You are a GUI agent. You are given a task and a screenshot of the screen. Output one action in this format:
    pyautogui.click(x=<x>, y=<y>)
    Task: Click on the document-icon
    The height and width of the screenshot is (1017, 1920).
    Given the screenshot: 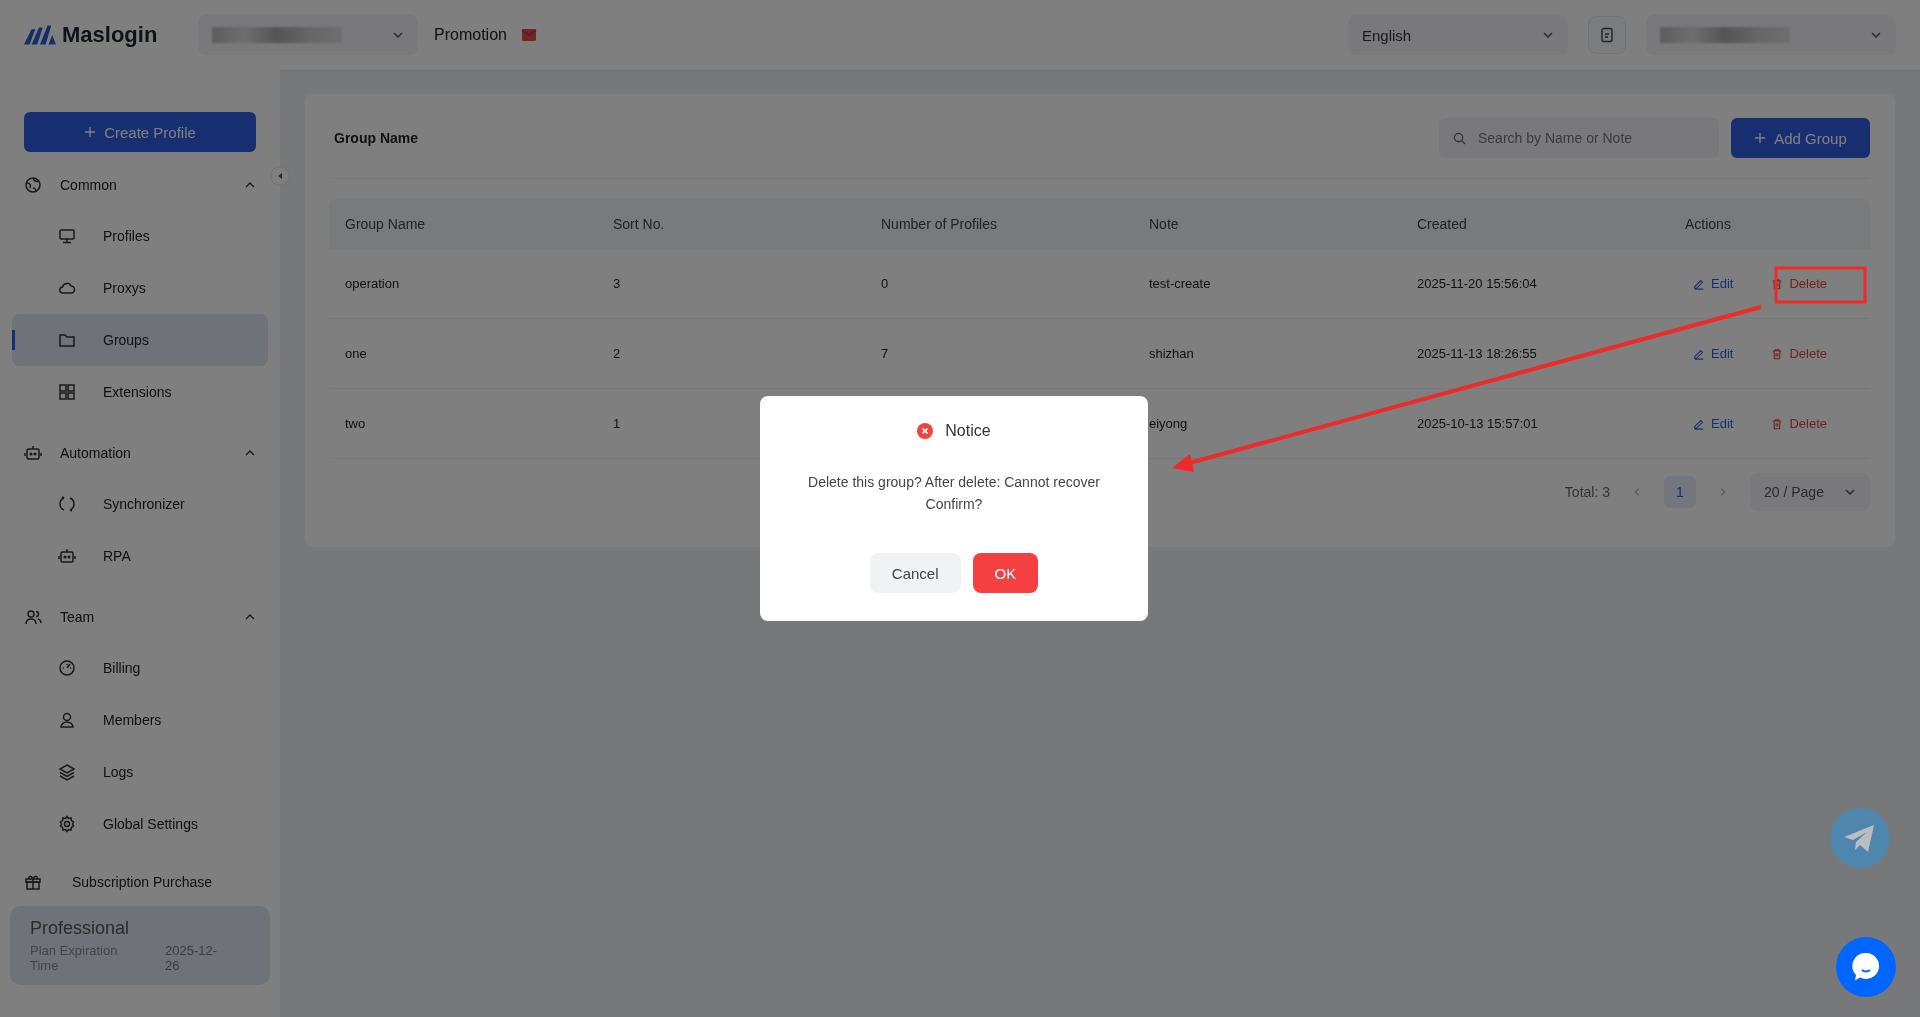 What is the action you would take?
    pyautogui.click(x=1607, y=35)
    